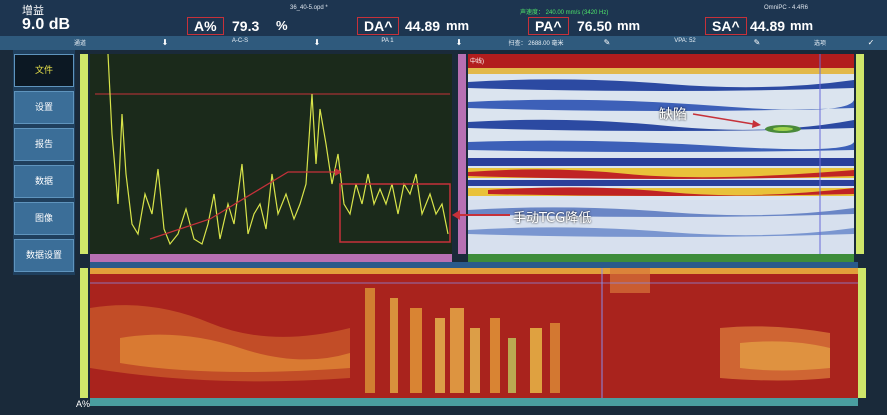  I want to click on sidebar-item-report: 报告, so click(44, 144).